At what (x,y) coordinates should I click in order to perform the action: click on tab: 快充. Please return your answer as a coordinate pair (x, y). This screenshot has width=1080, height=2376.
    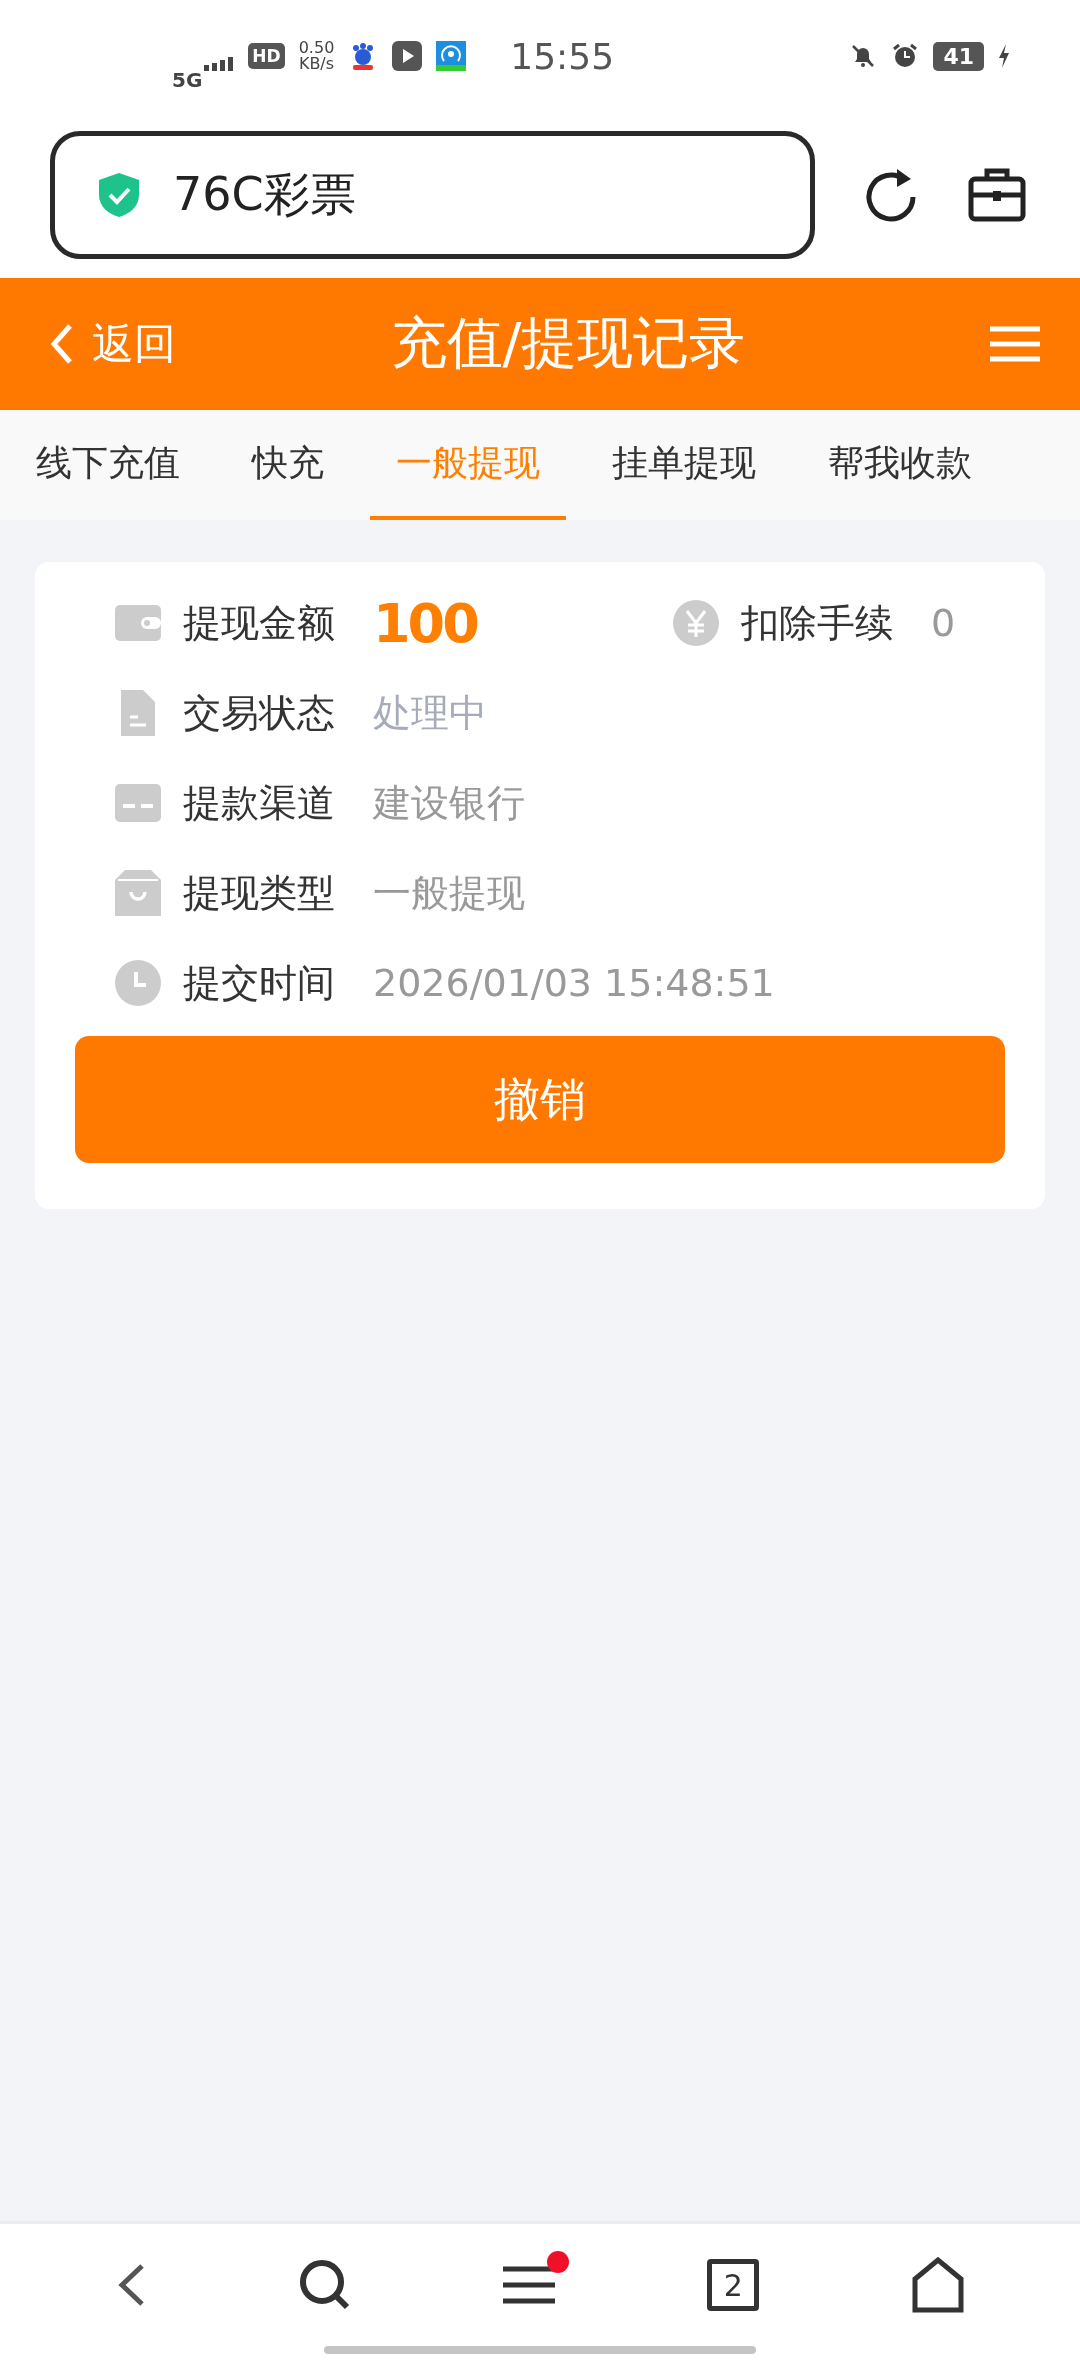
    Looking at the image, I should click on (288, 465).